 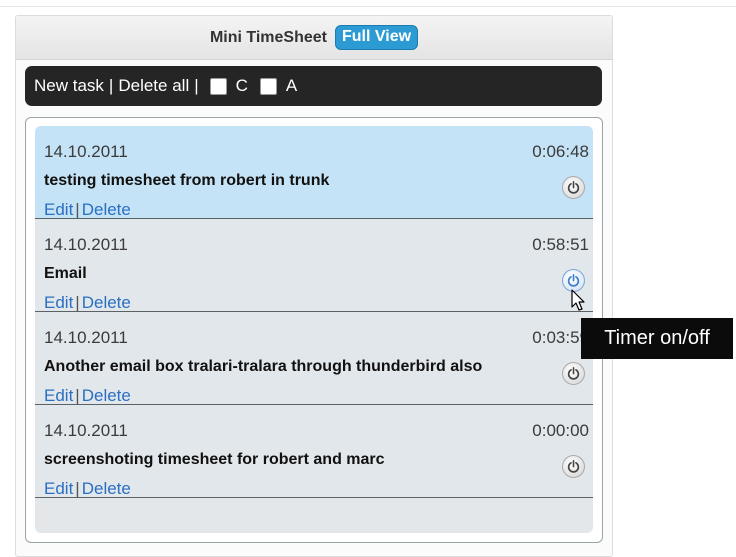 What do you see at coordinates (377, 37) in the screenshot?
I see `full-view-button: Full View` at bounding box center [377, 37].